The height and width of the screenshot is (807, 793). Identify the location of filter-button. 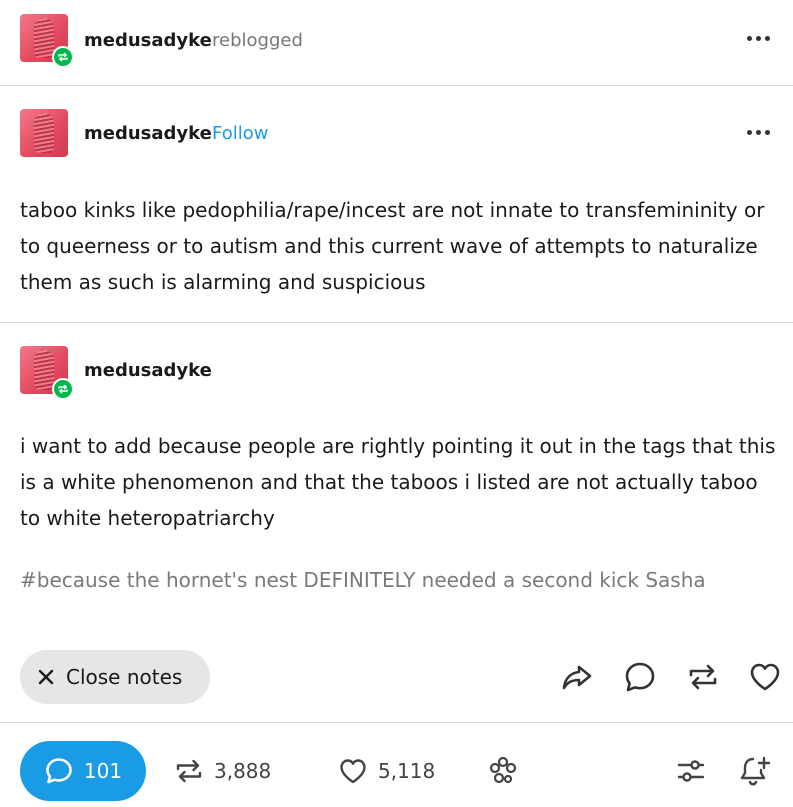
(691, 771).